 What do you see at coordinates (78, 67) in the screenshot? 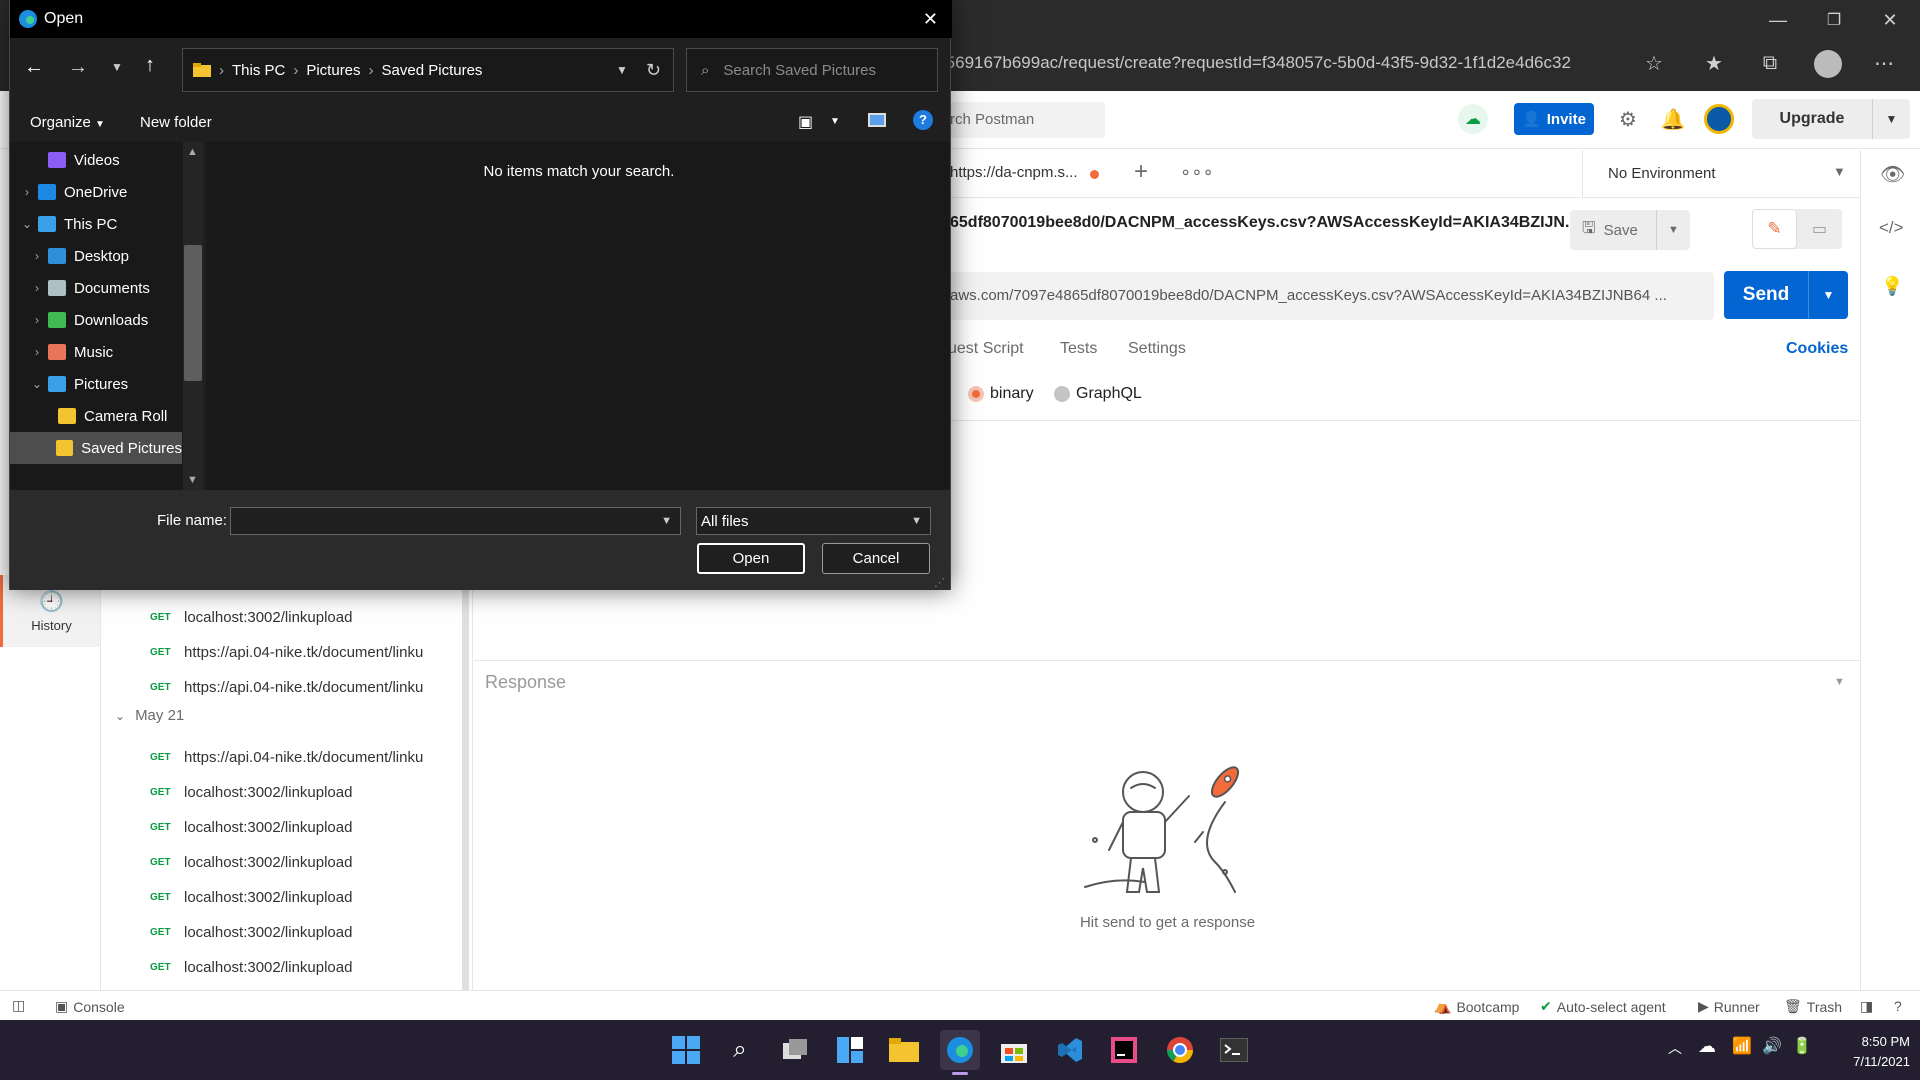
I see `forward-arrow-icon: →` at bounding box center [78, 67].